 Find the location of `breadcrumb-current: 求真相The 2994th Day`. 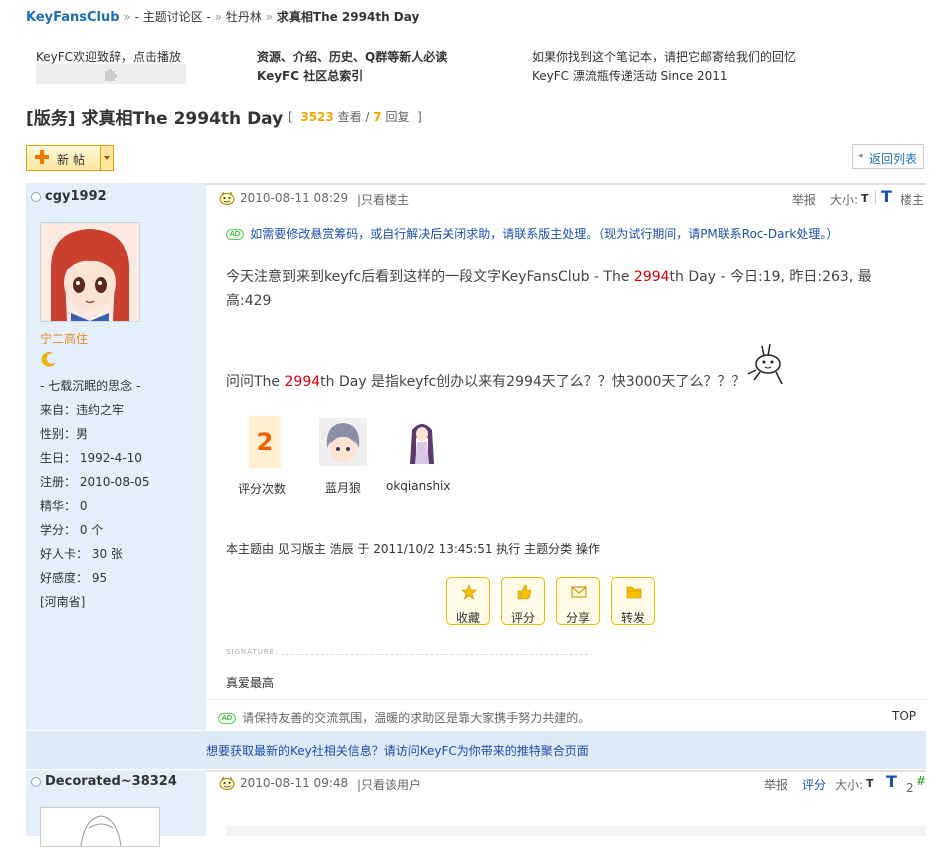

breadcrumb-current: 求真相The 2994th Day is located at coordinates (348, 17).